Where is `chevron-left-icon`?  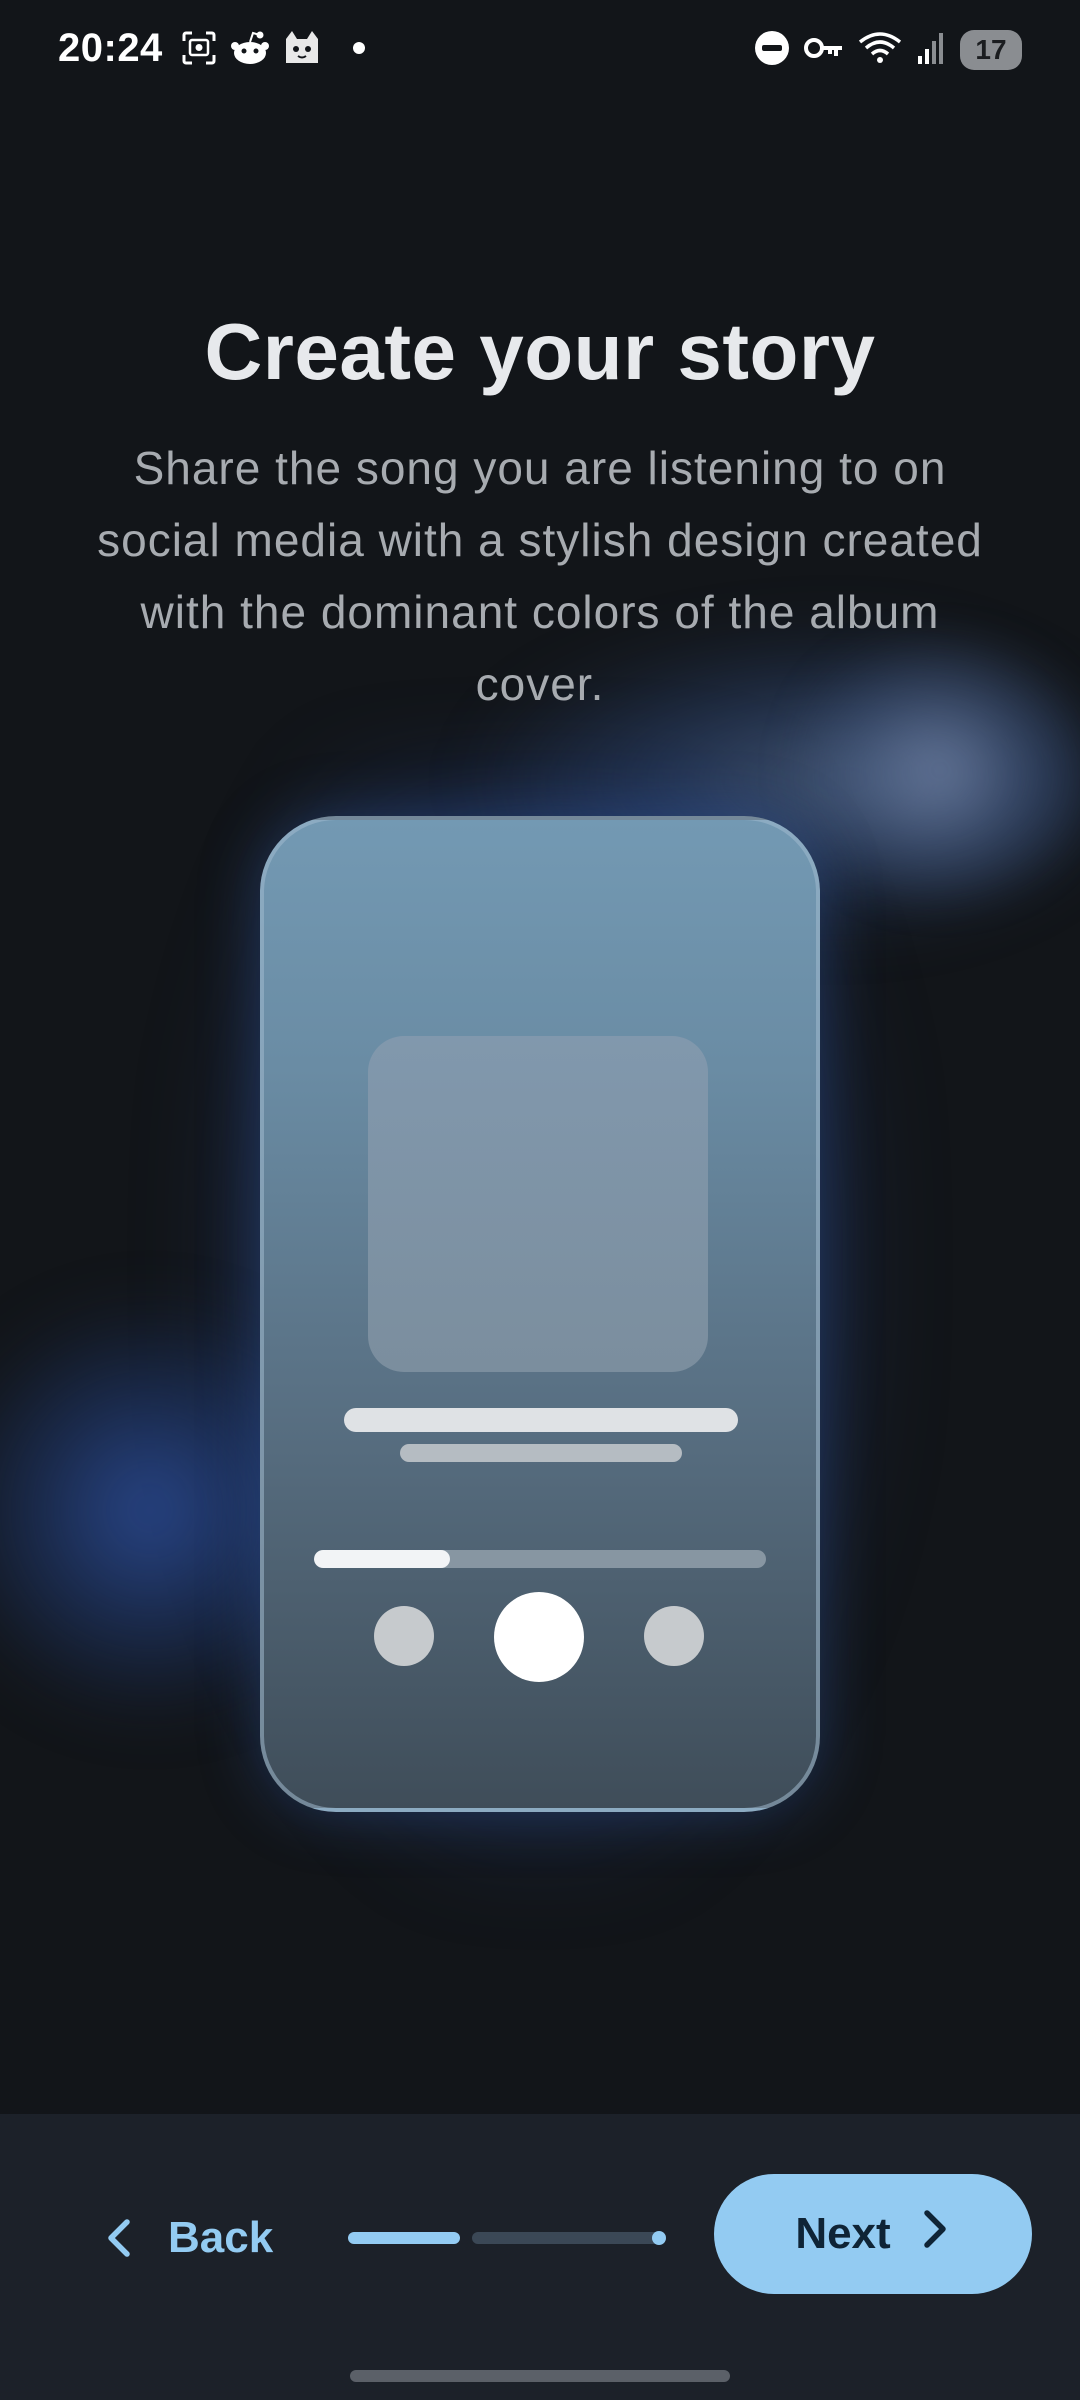
chevron-left-icon is located at coordinates (118, 2238).